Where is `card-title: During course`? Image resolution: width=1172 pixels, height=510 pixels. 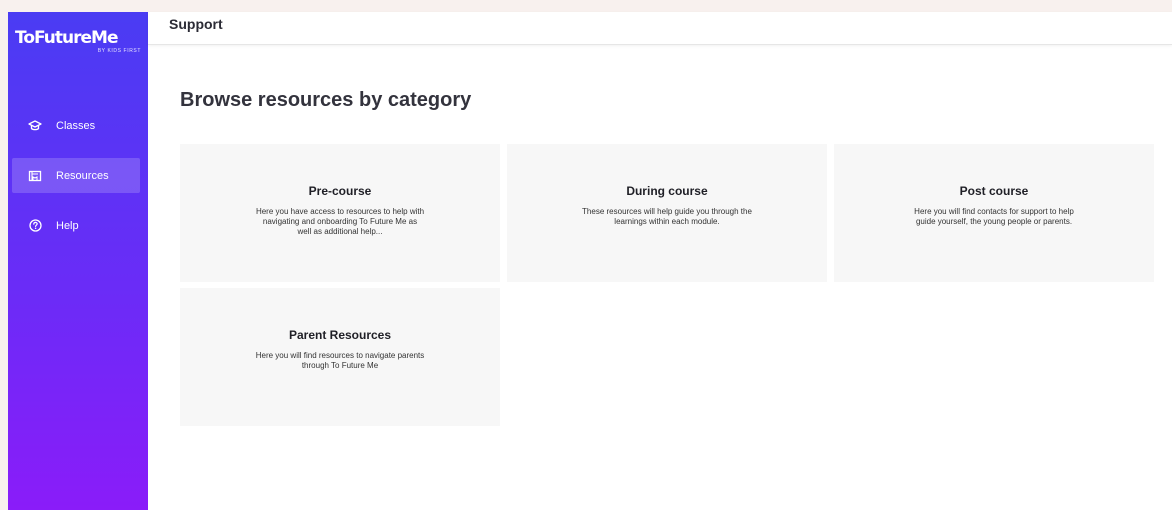 card-title: During course is located at coordinates (667, 191).